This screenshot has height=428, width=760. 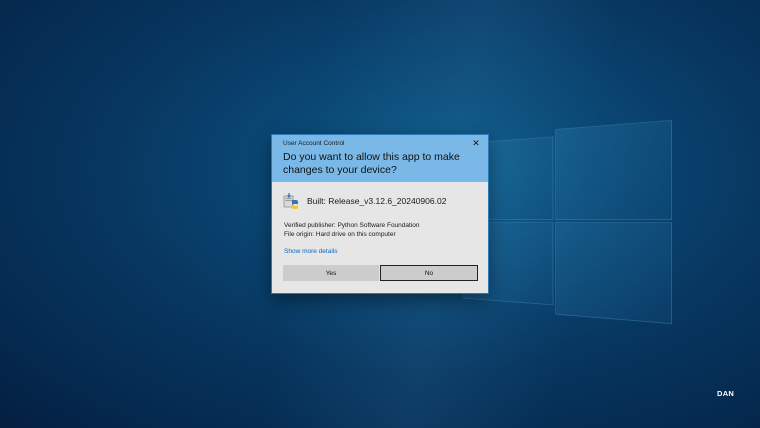 I want to click on yes-button: Yes, so click(x=331, y=273).